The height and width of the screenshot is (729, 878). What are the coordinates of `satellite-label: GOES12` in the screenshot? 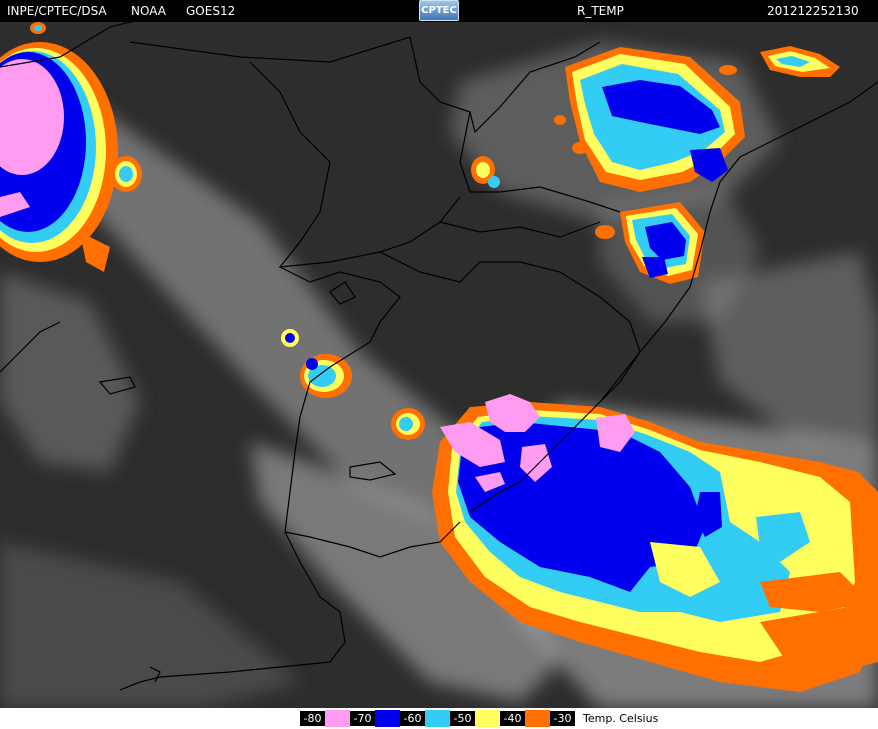 It's located at (211, 11).